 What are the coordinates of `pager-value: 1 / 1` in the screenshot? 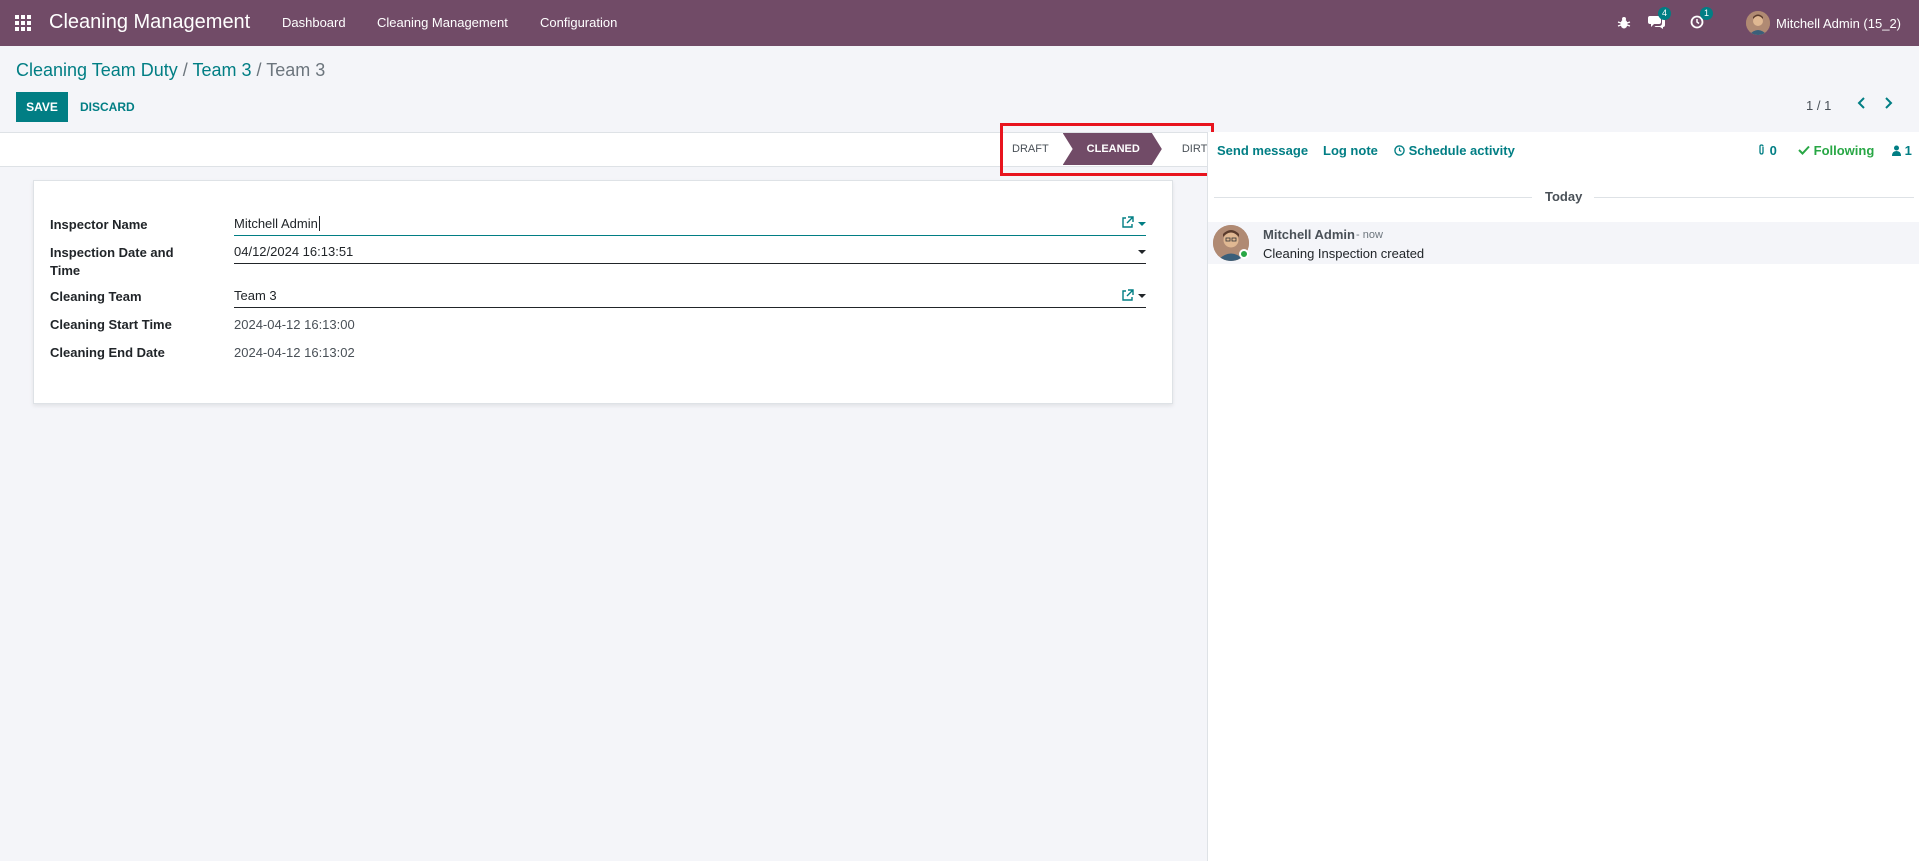 It's located at (1818, 105).